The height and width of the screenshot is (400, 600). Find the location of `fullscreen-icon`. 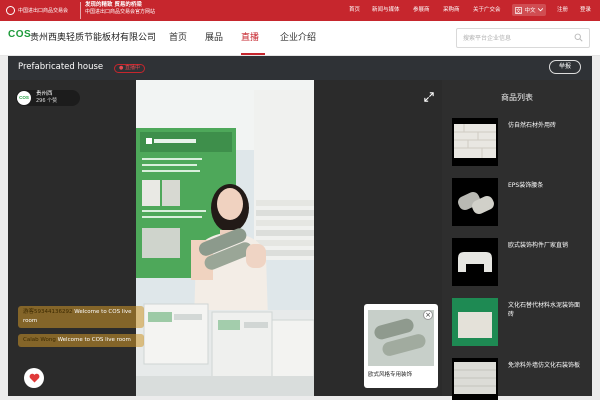

fullscreen-icon is located at coordinates (429, 97).